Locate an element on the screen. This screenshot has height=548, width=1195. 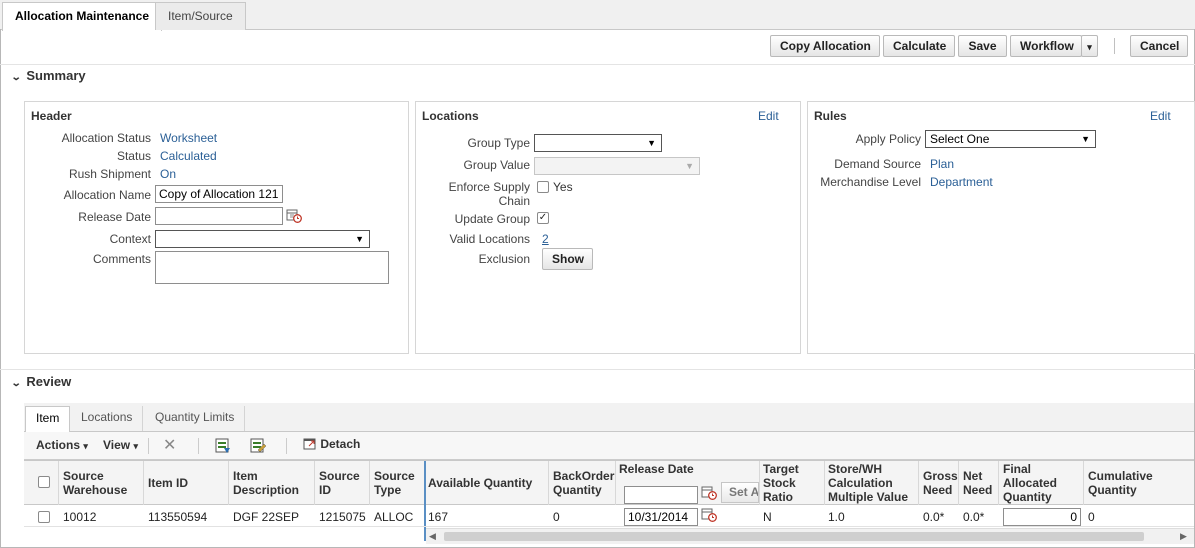
summary-title: Summary is located at coordinates (56, 75).